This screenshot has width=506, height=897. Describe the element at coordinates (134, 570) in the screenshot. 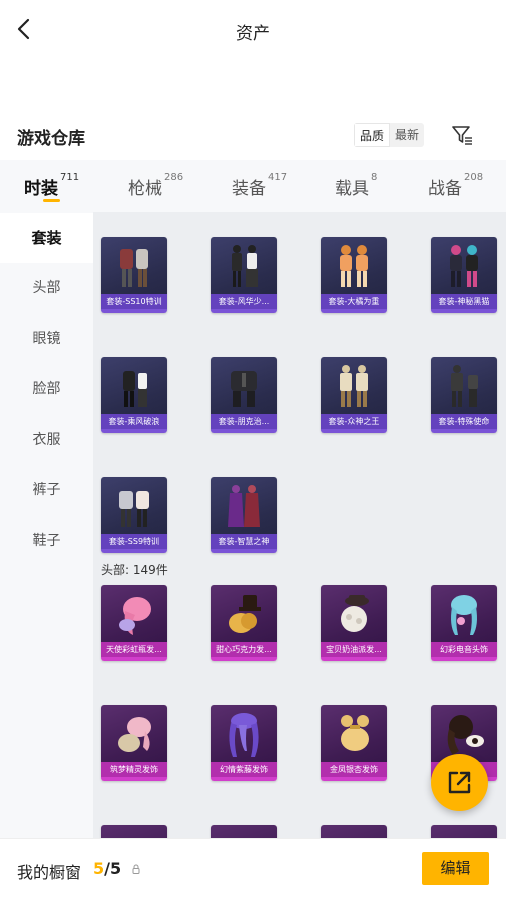

I see `head-section-title: 头部: 149件` at that location.